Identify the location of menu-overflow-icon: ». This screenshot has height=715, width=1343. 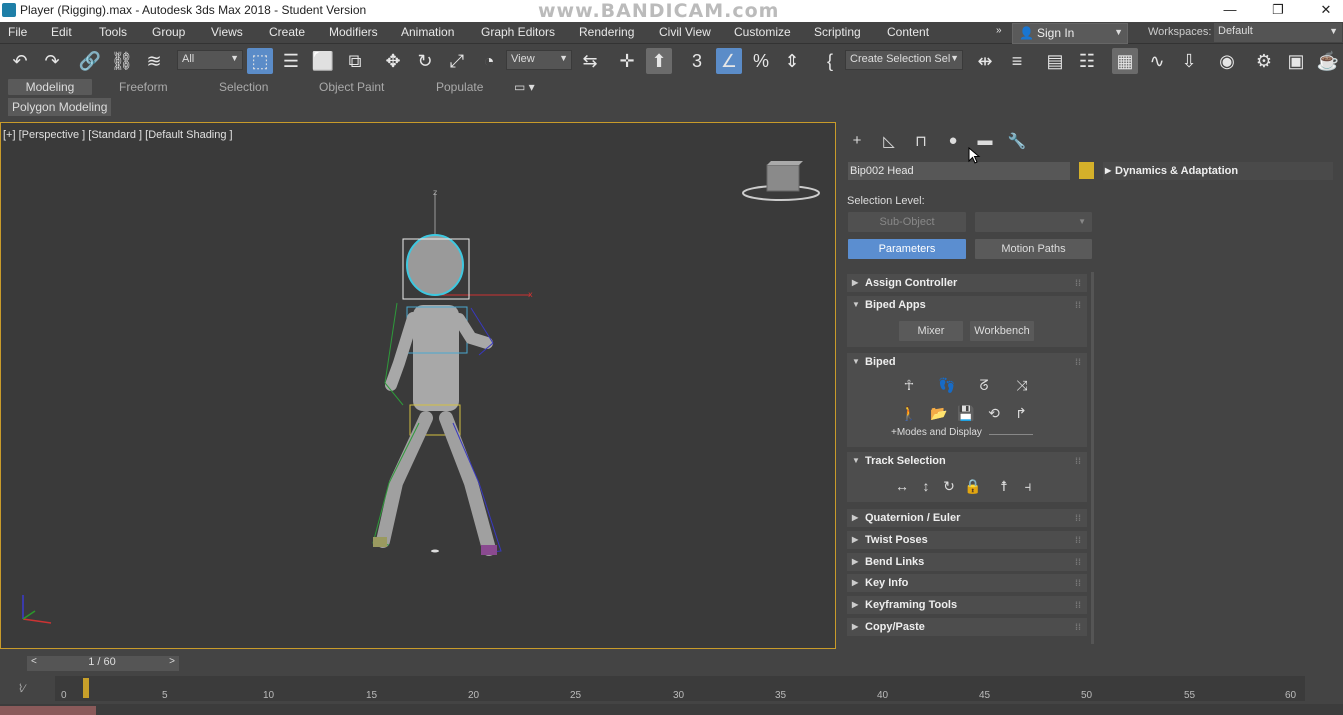
(999, 30).